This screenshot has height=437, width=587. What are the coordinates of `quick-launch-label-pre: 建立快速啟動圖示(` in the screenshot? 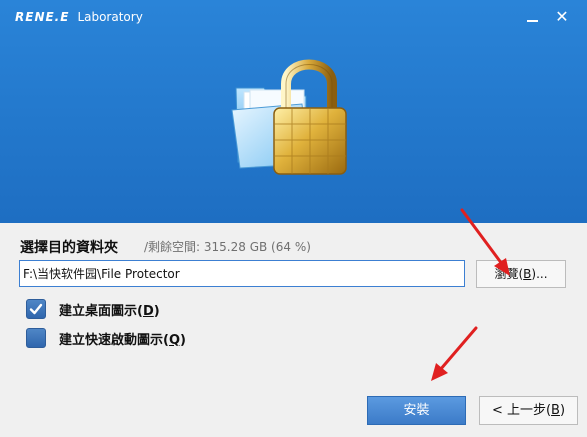 It's located at (114, 340).